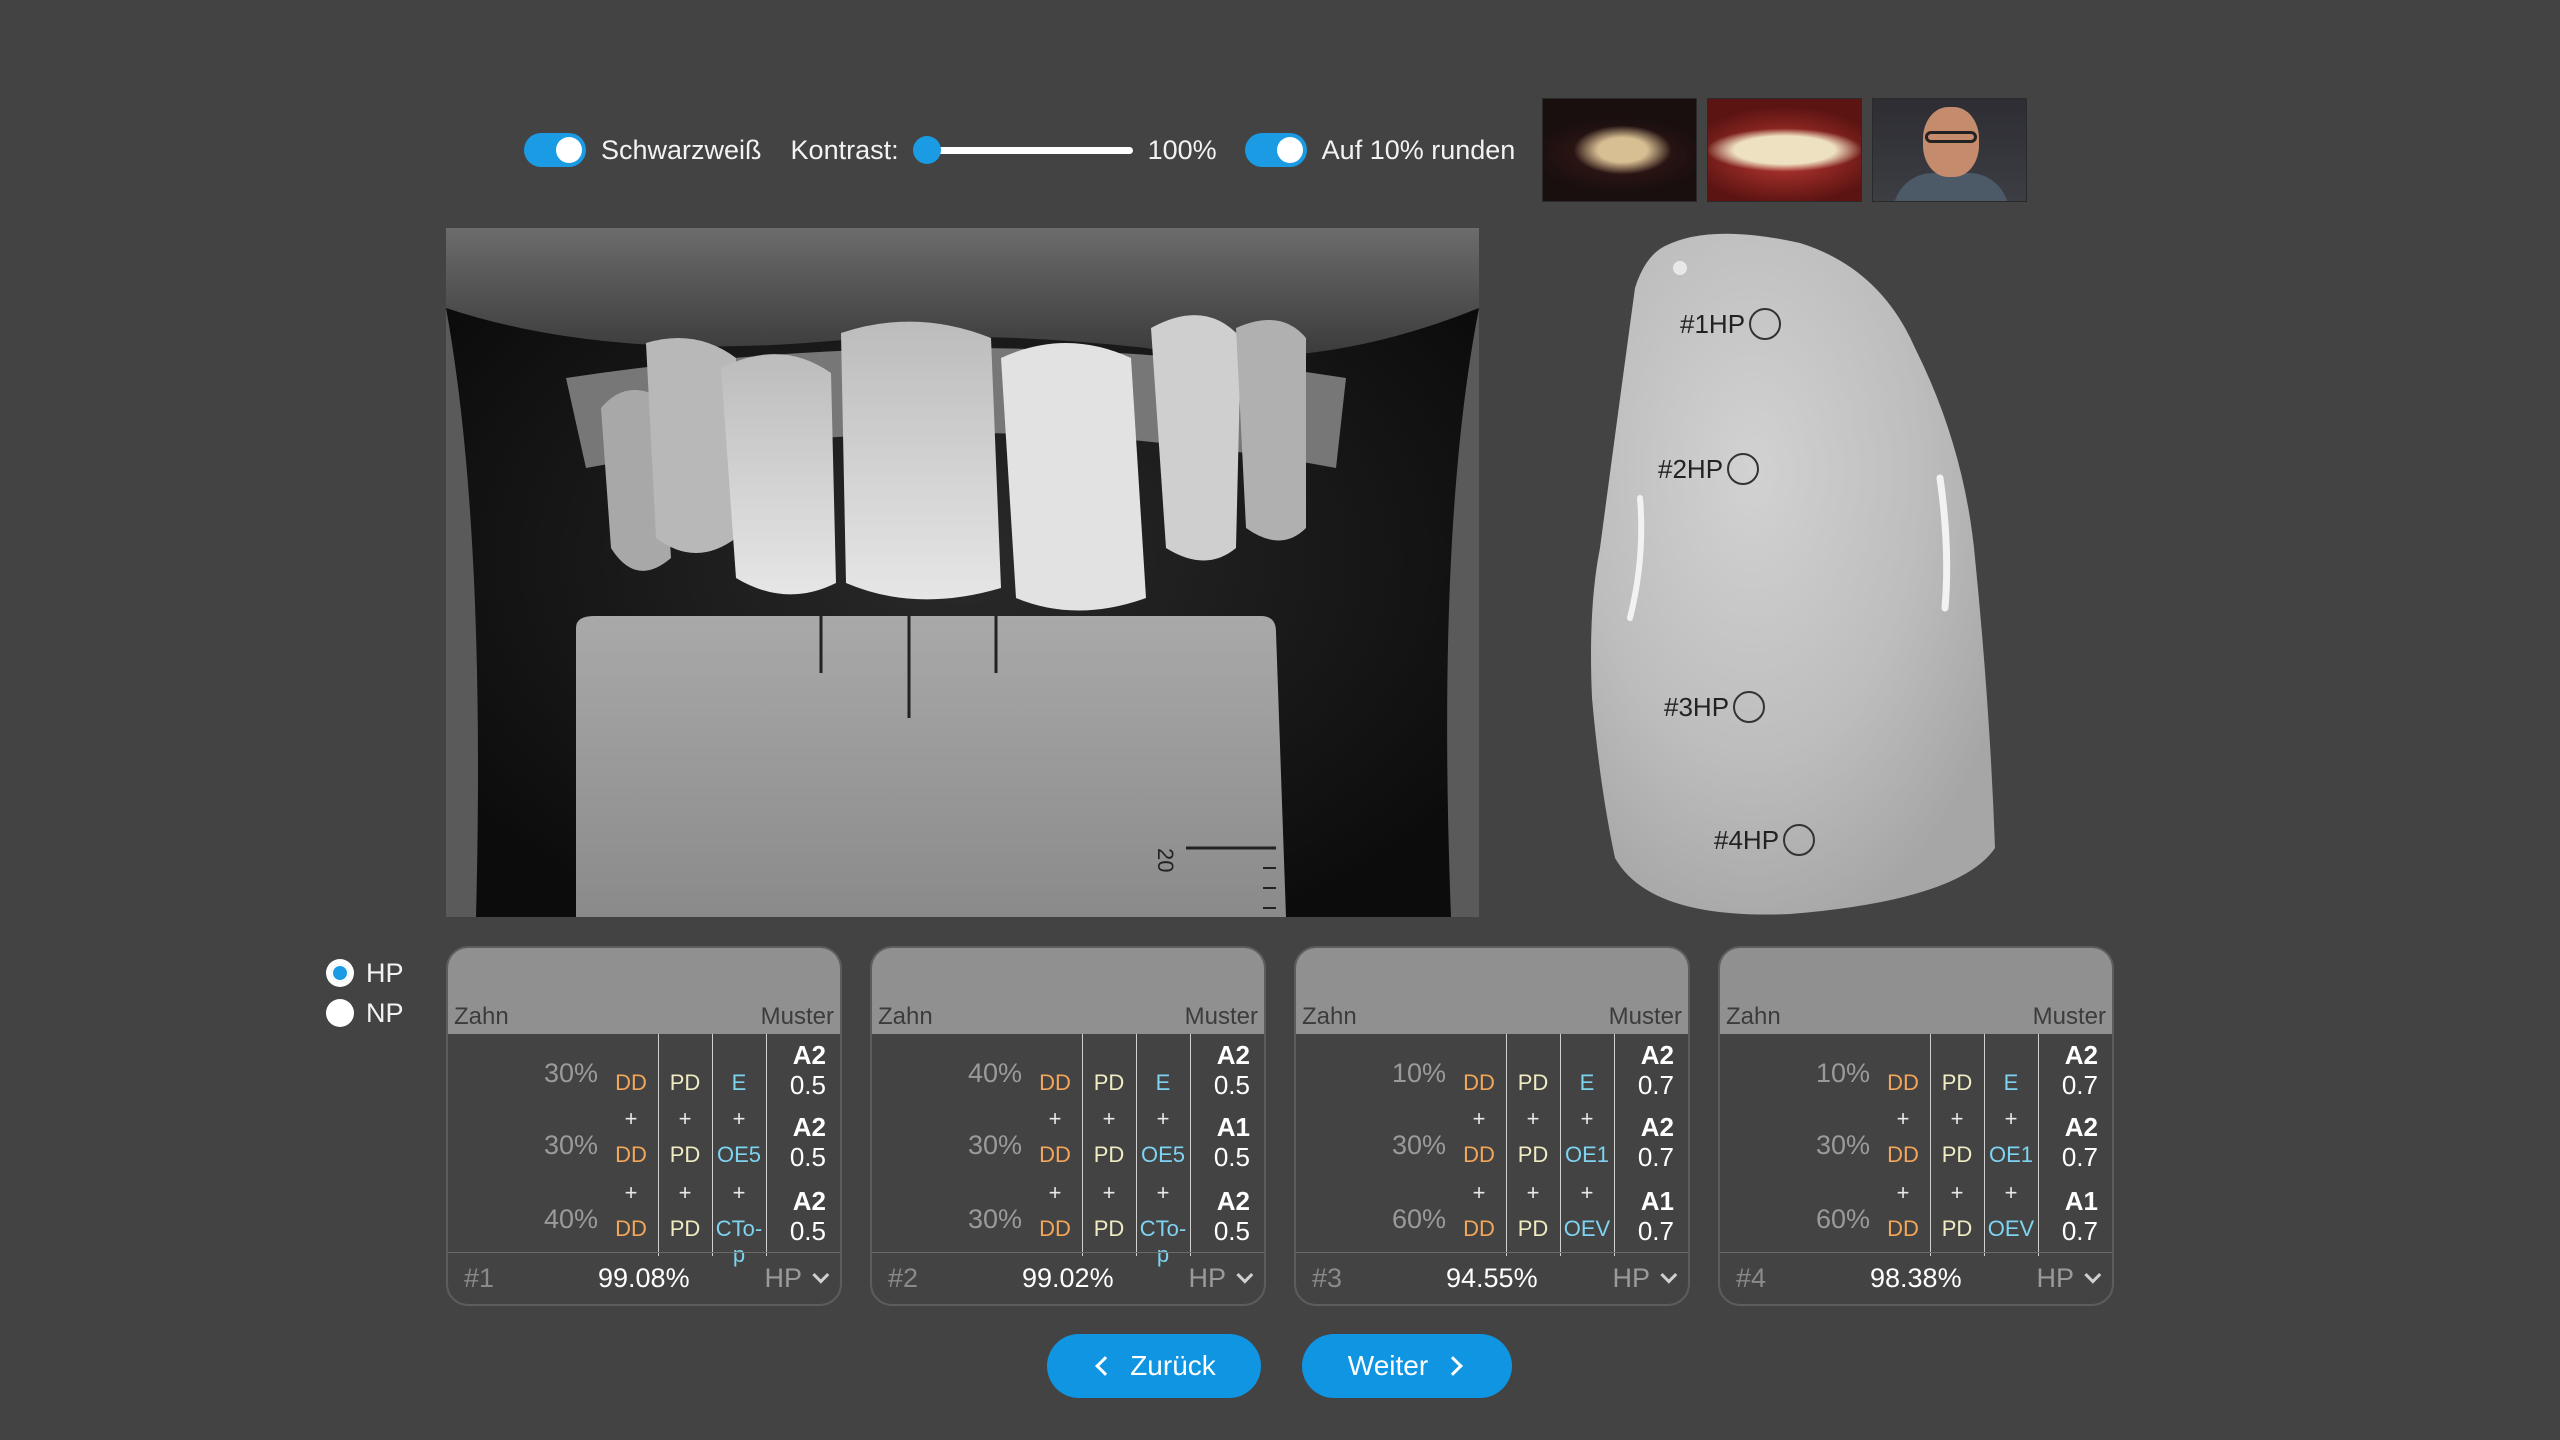 This screenshot has width=2560, height=1440. What do you see at coordinates (1951, 187) in the screenshot?
I see `portrait-shirt` at bounding box center [1951, 187].